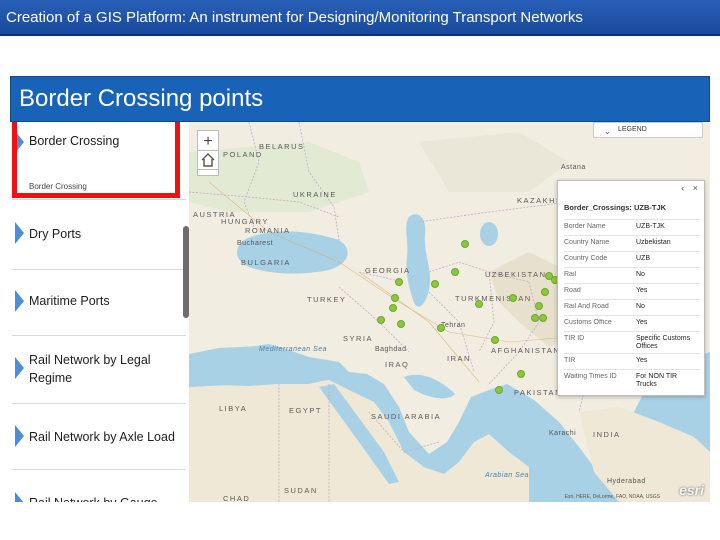 The image size is (720, 540). Describe the element at coordinates (626, 481) in the screenshot. I see `map-label-hyderabad: Hyderabad` at that location.